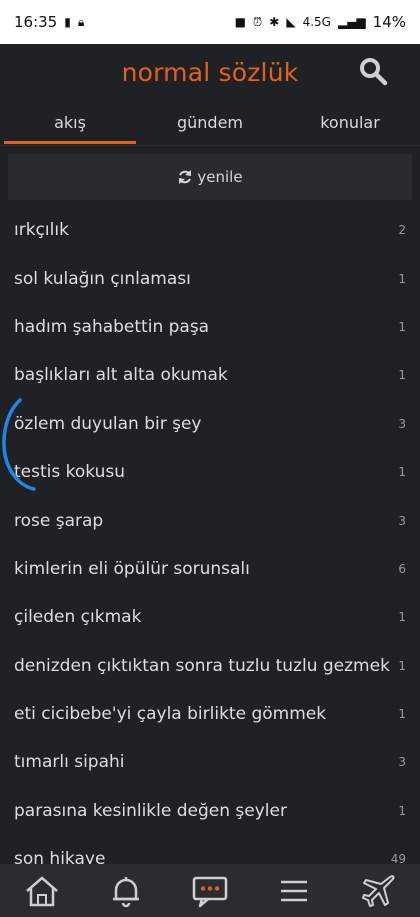 This screenshot has height=917, width=420. I want to click on nav-home, so click(42, 891).